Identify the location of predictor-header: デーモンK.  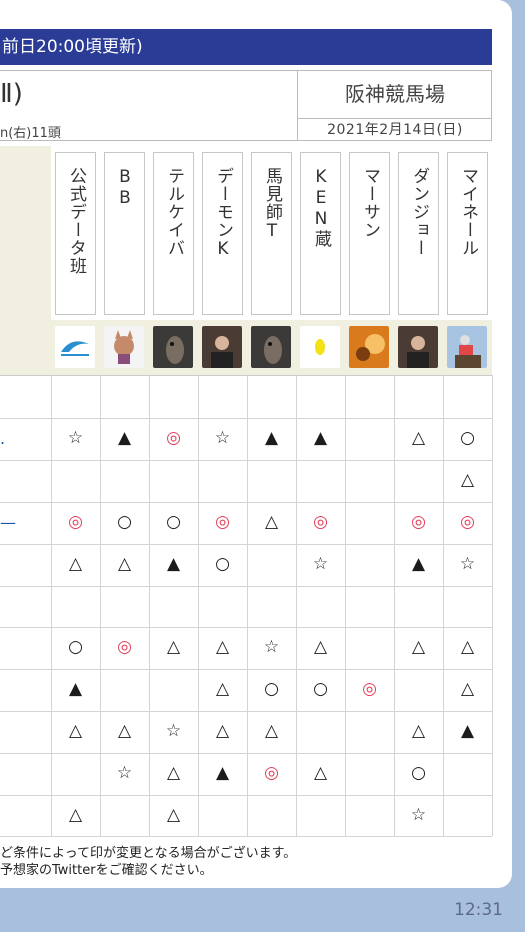
(222, 233).